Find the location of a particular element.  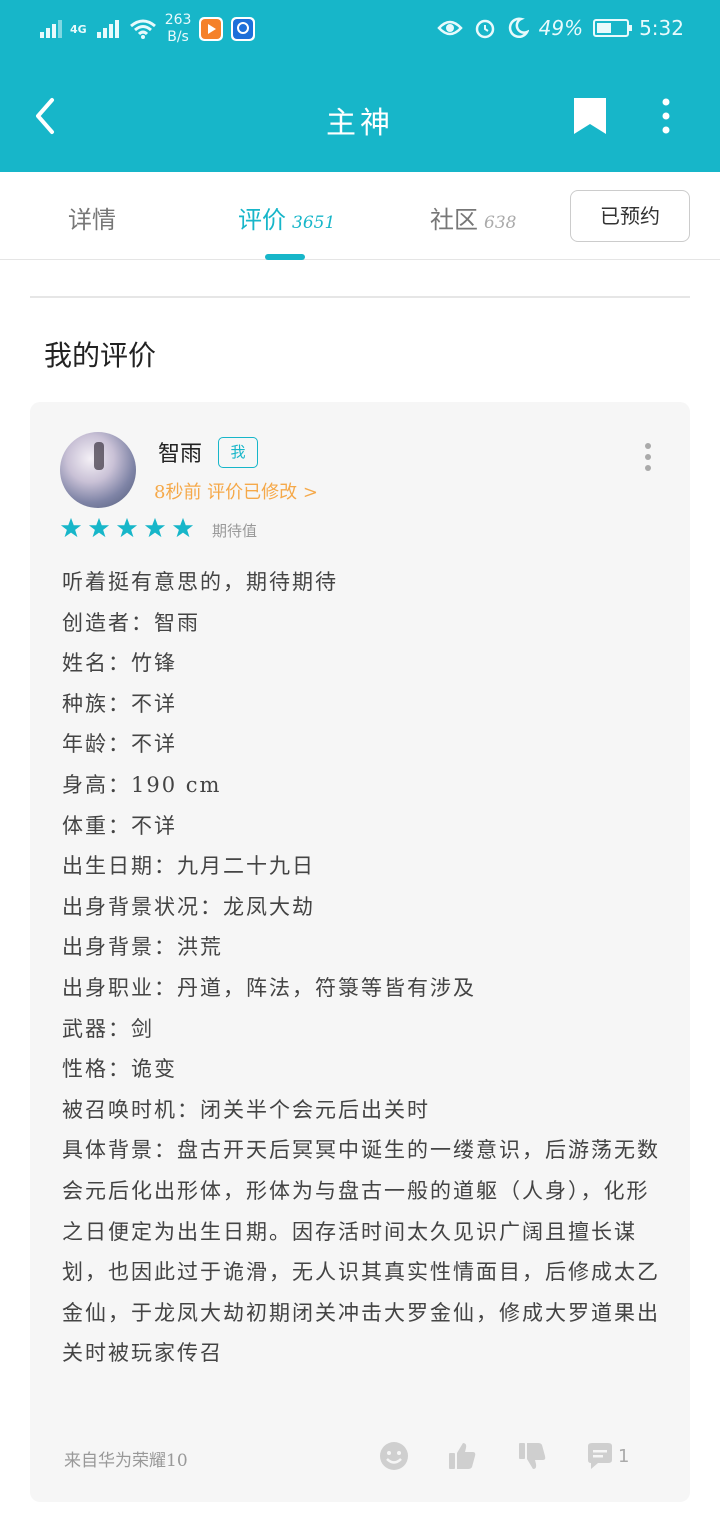

tab-bar: 详情 评价 3651 社区 638 已预约 is located at coordinates (360, 216).